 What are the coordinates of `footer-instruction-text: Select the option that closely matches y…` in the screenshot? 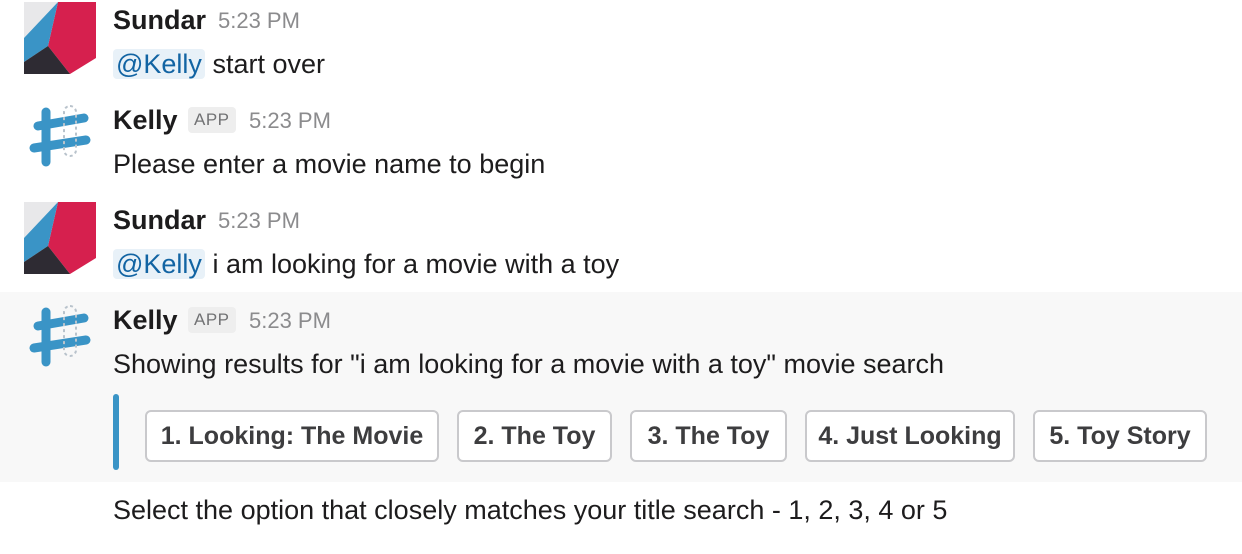 It's located at (530, 510).